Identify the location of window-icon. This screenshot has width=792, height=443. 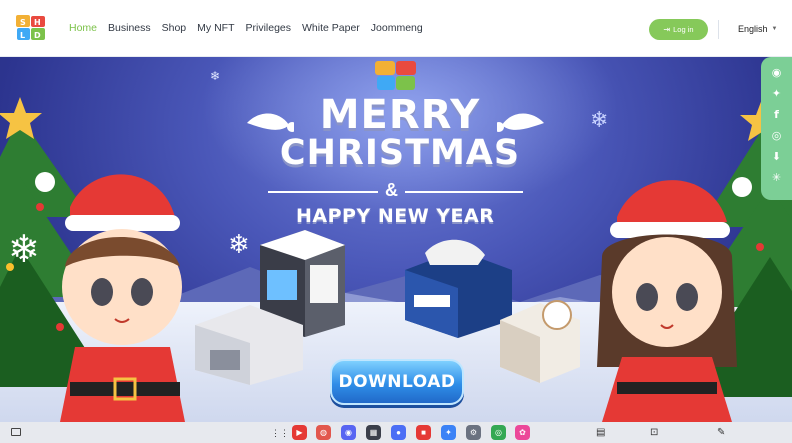
(16, 432).